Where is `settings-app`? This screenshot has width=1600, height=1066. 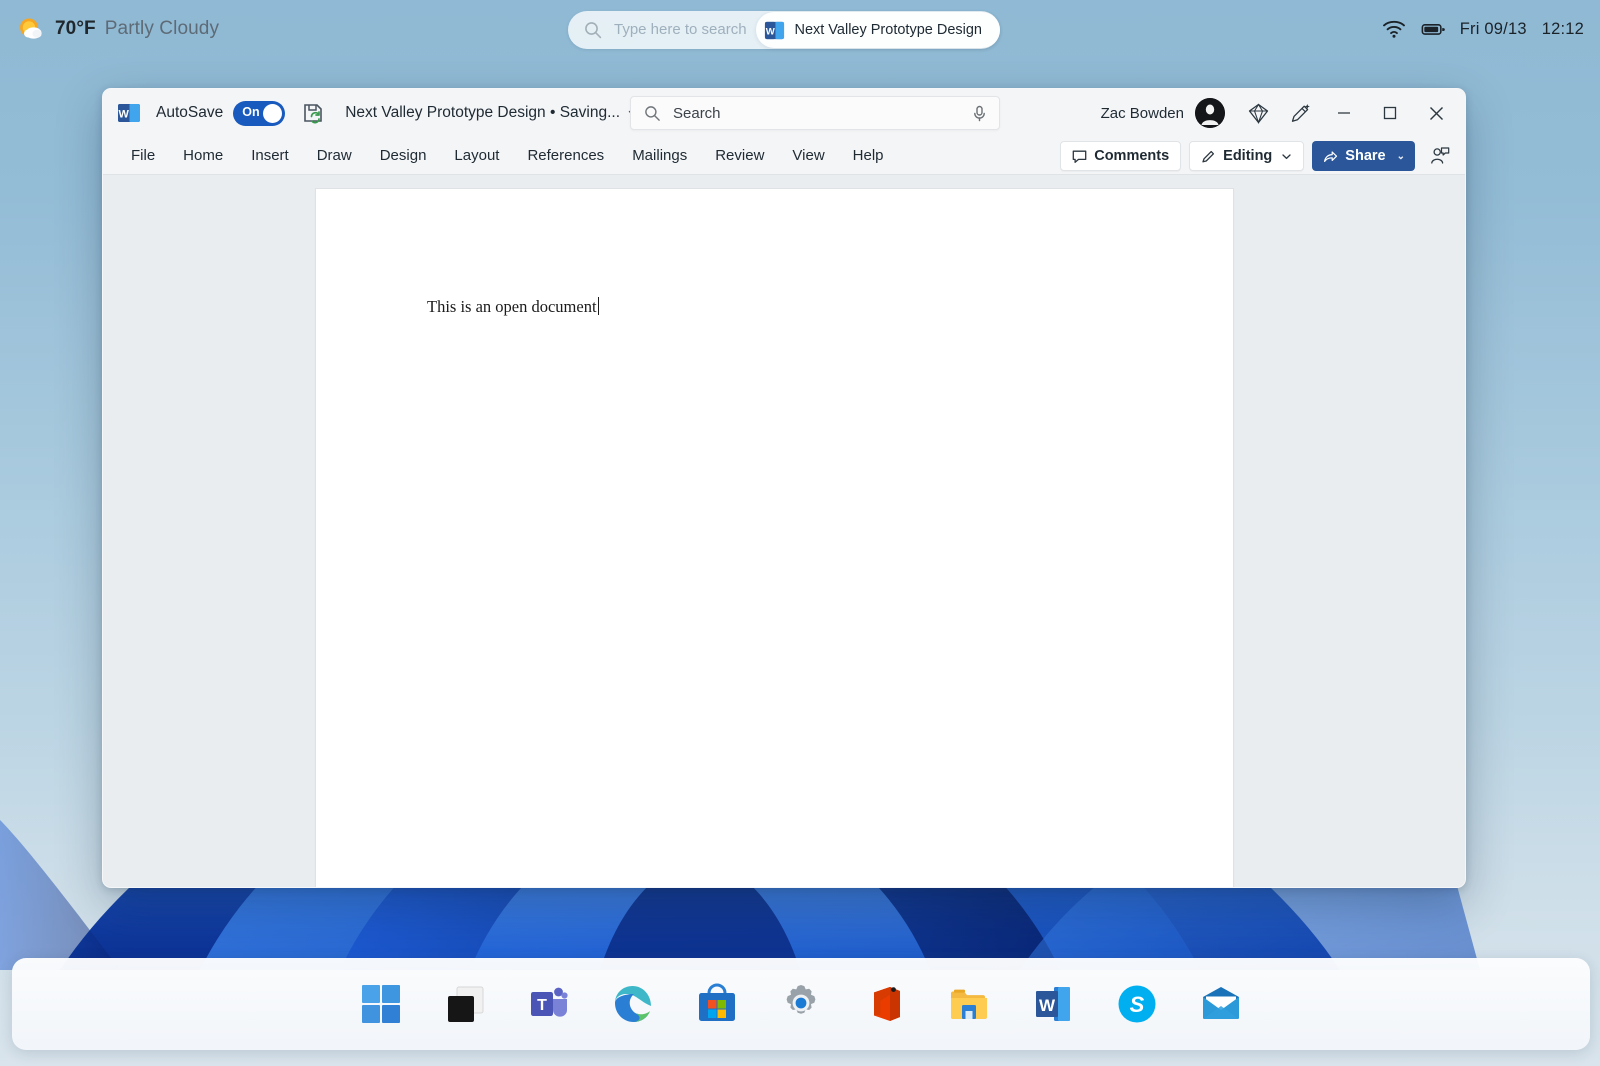 settings-app is located at coordinates (801, 1004).